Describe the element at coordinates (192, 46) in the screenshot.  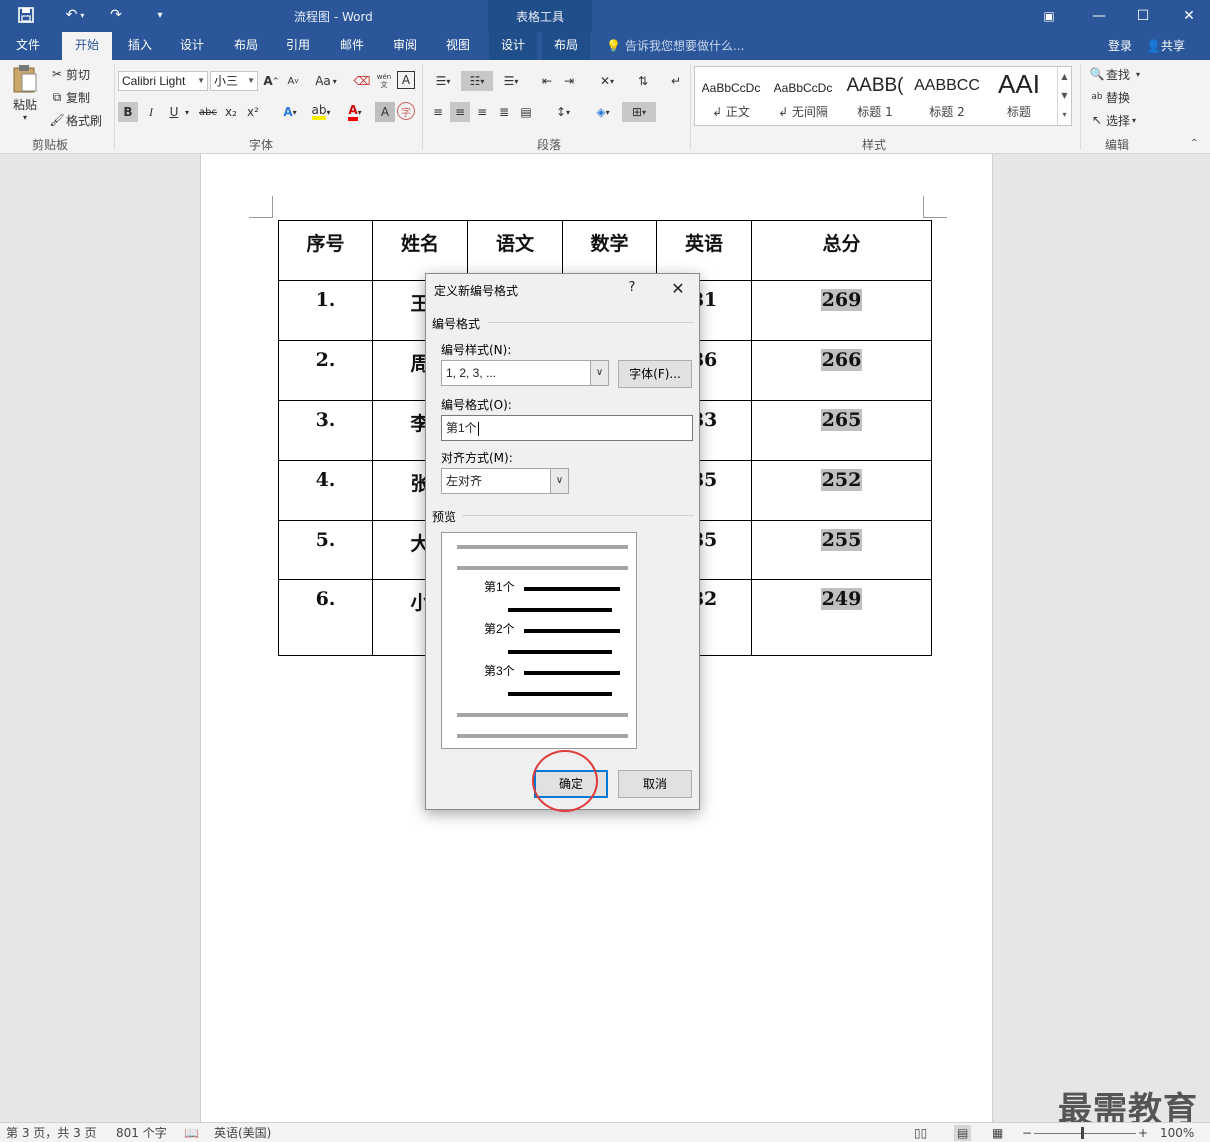
I see `tab-design: 设计` at that location.